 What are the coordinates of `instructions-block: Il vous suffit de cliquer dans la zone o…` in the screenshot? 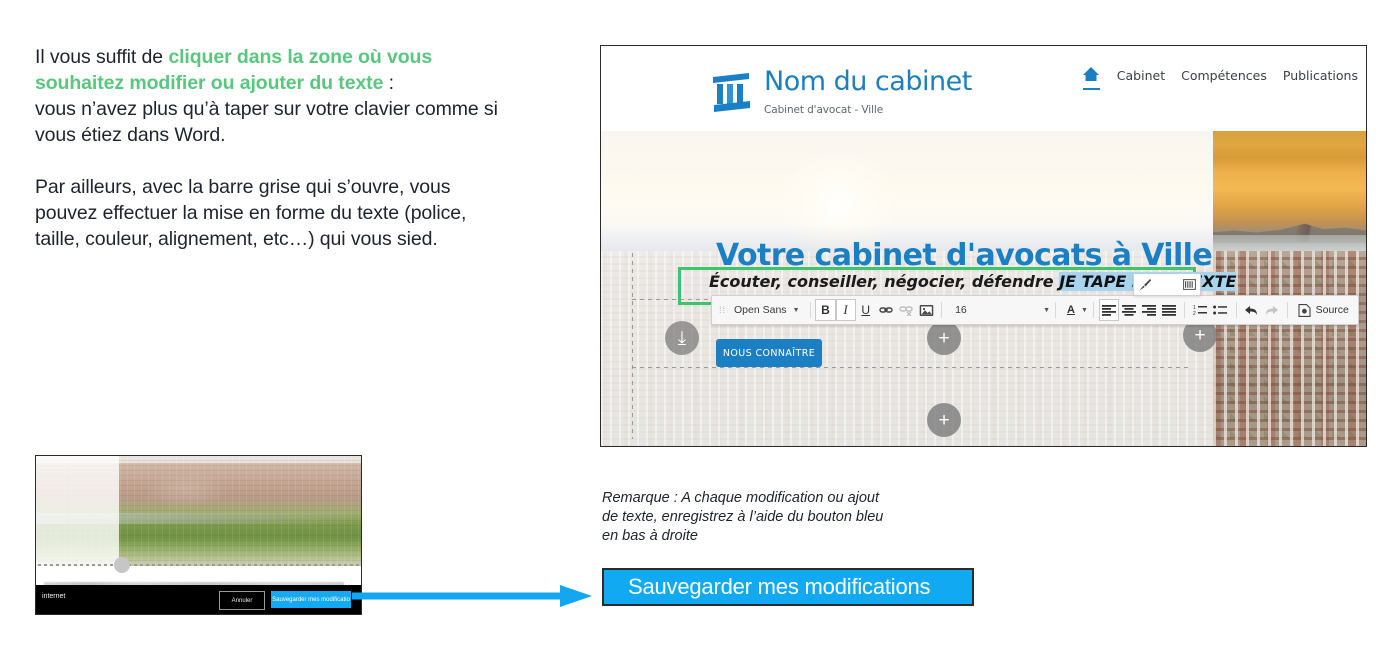 It's located at (270, 148).